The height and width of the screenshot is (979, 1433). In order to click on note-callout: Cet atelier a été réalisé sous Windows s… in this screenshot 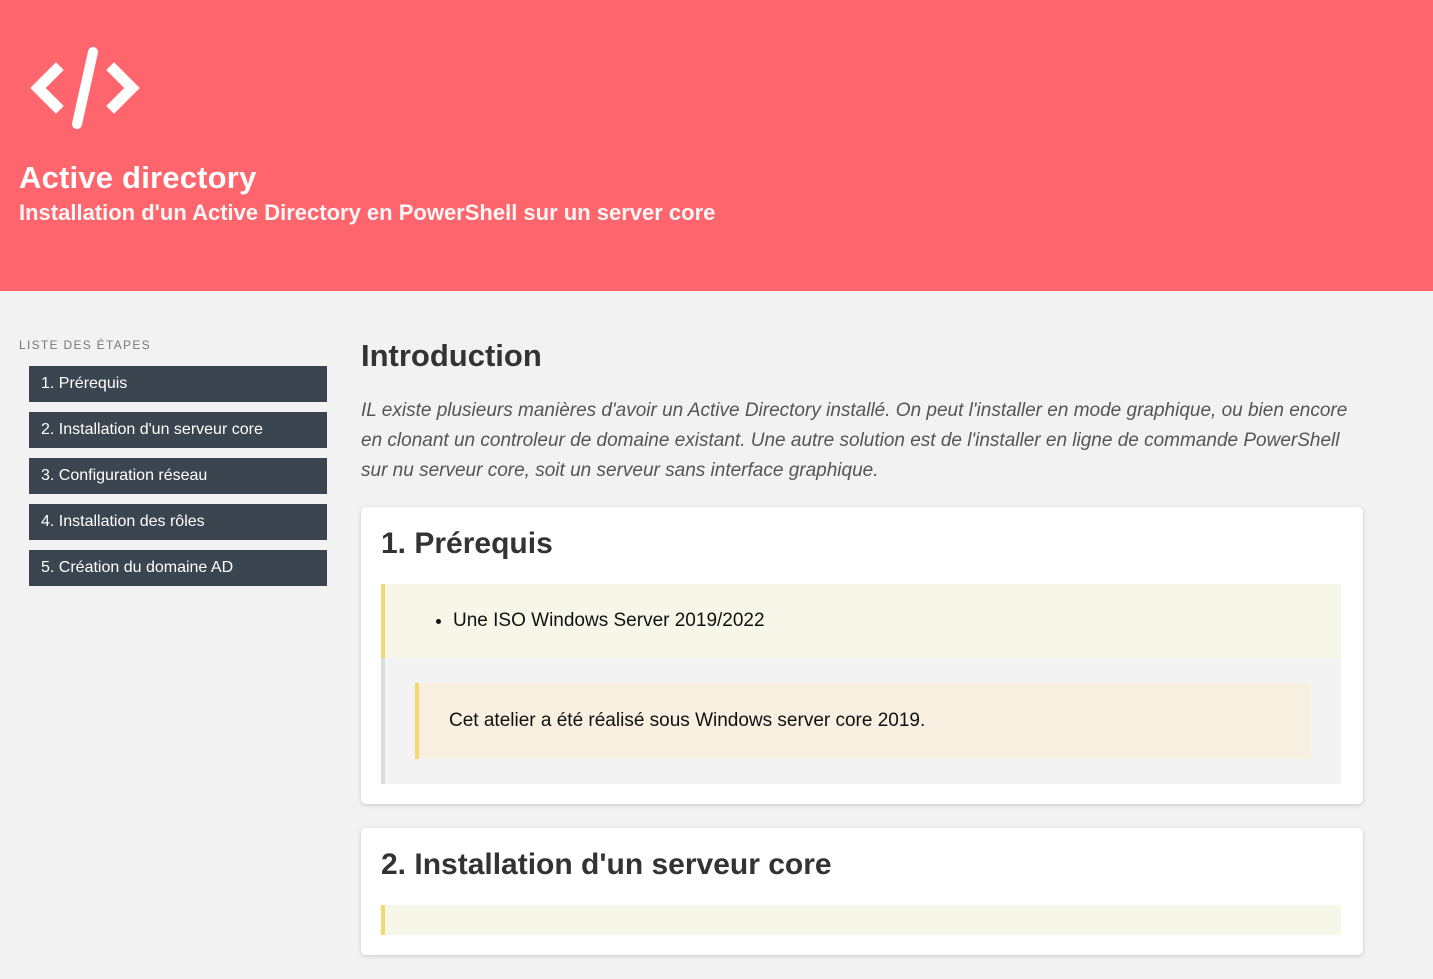, I will do `click(863, 721)`.